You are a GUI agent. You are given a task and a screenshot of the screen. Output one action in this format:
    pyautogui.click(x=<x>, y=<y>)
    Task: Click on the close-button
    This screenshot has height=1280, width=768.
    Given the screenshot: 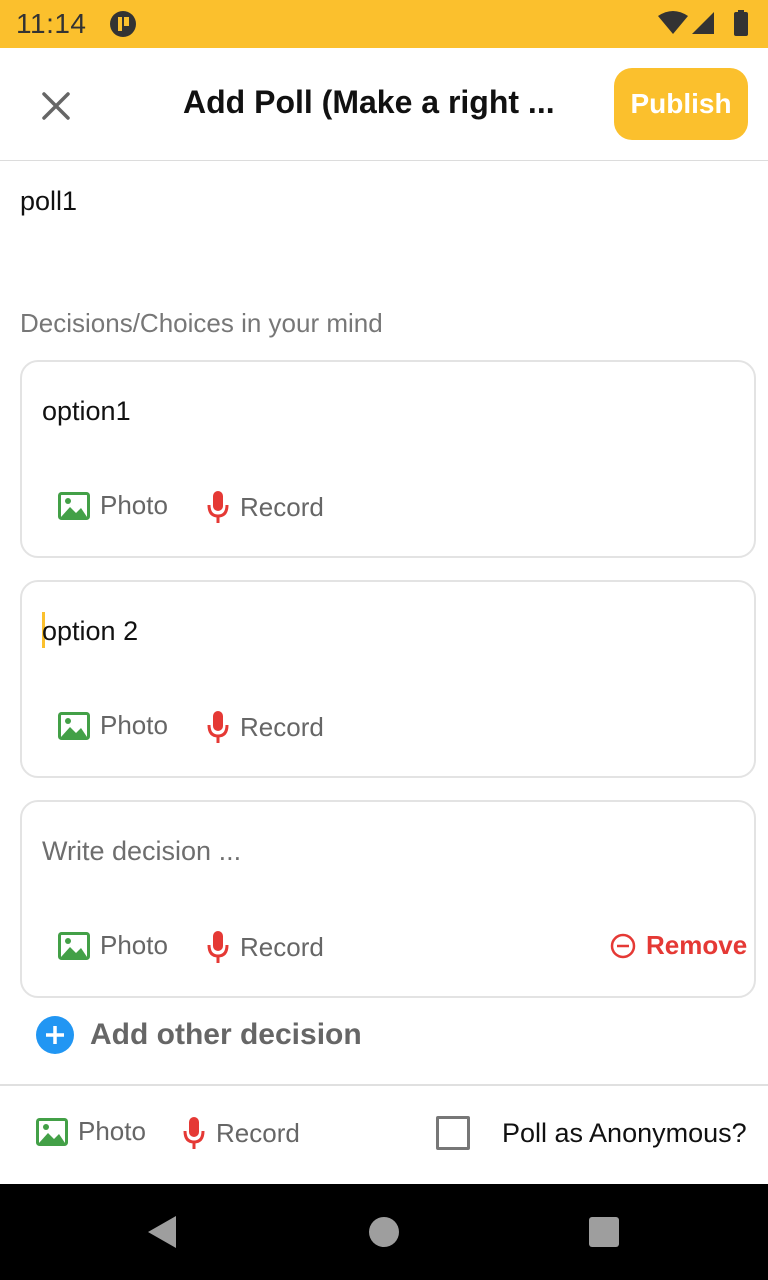 What is the action you would take?
    pyautogui.click(x=56, y=106)
    